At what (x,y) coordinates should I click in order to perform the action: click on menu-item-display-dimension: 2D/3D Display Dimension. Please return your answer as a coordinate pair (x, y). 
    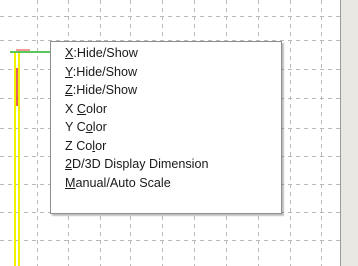
    Looking at the image, I should click on (166, 164).